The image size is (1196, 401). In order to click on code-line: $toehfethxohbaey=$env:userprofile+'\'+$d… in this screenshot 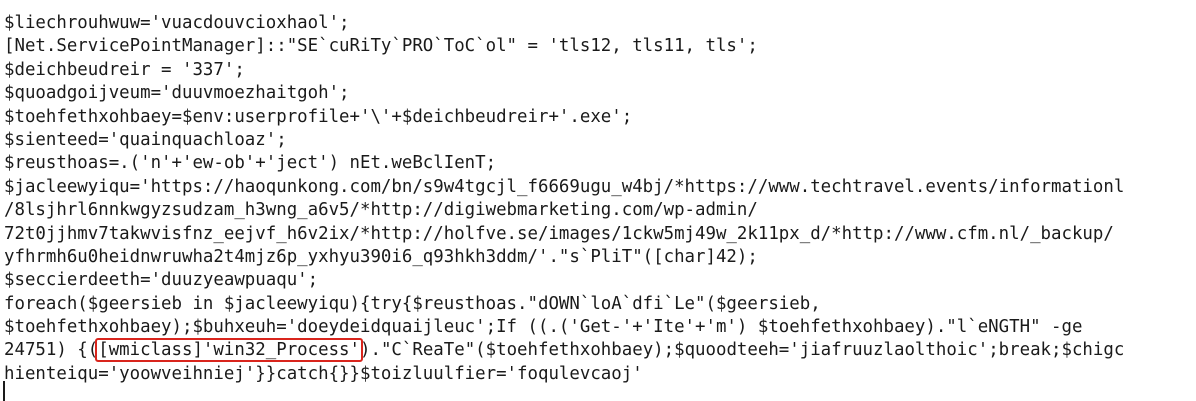, I will do `click(318, 116)`.